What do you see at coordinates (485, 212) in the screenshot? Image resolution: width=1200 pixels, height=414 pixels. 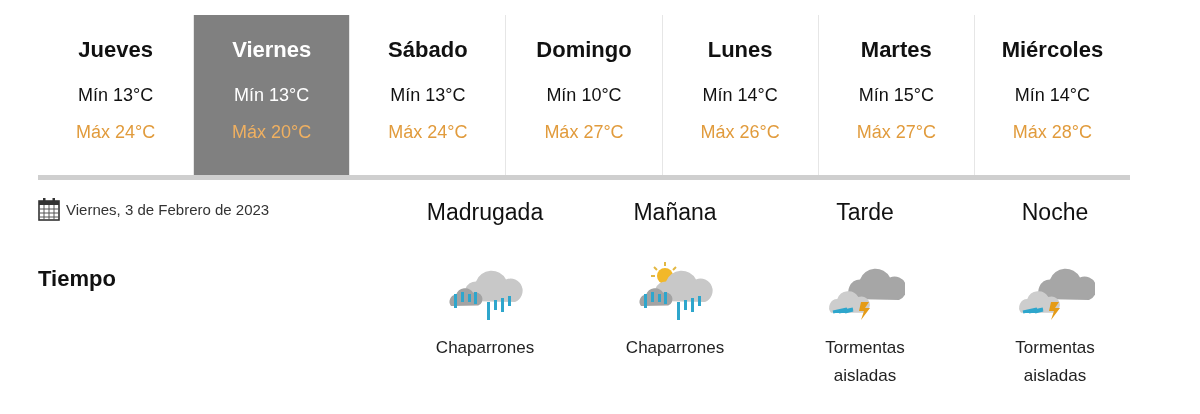 I see `period-heading: Madrugada` at bounding box center [485, 212].